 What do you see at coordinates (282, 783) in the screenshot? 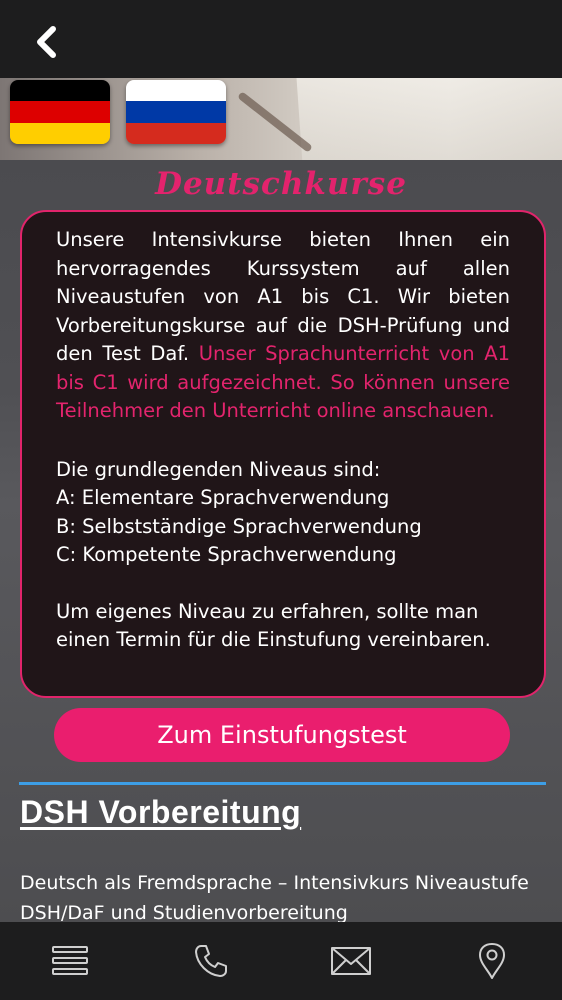
I see `section-divider` at bounding box center [282, 783].